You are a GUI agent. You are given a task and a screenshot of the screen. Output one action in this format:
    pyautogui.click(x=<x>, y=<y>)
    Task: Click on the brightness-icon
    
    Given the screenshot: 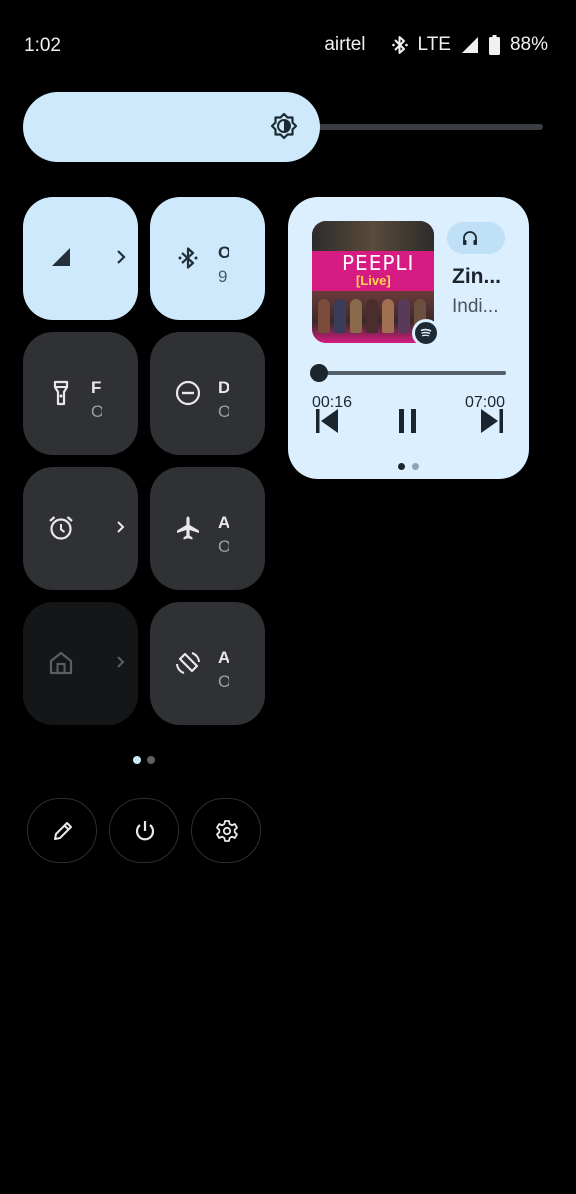 What is the action you would take?
    pyautogui.click(x=284, y=127)
    